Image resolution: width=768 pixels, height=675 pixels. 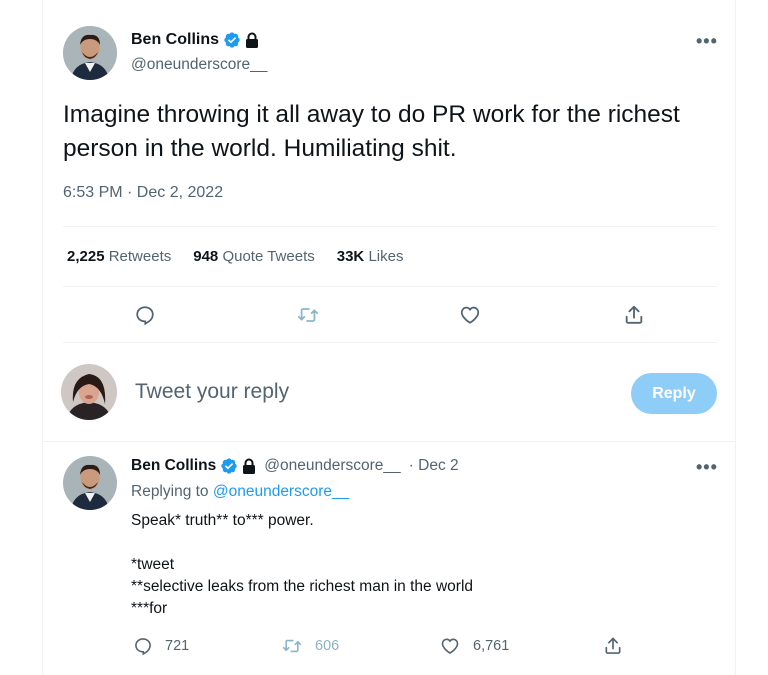 I want to click on replying-to-line: Replying to @oneunderscore__, so click(x=240, y=492).